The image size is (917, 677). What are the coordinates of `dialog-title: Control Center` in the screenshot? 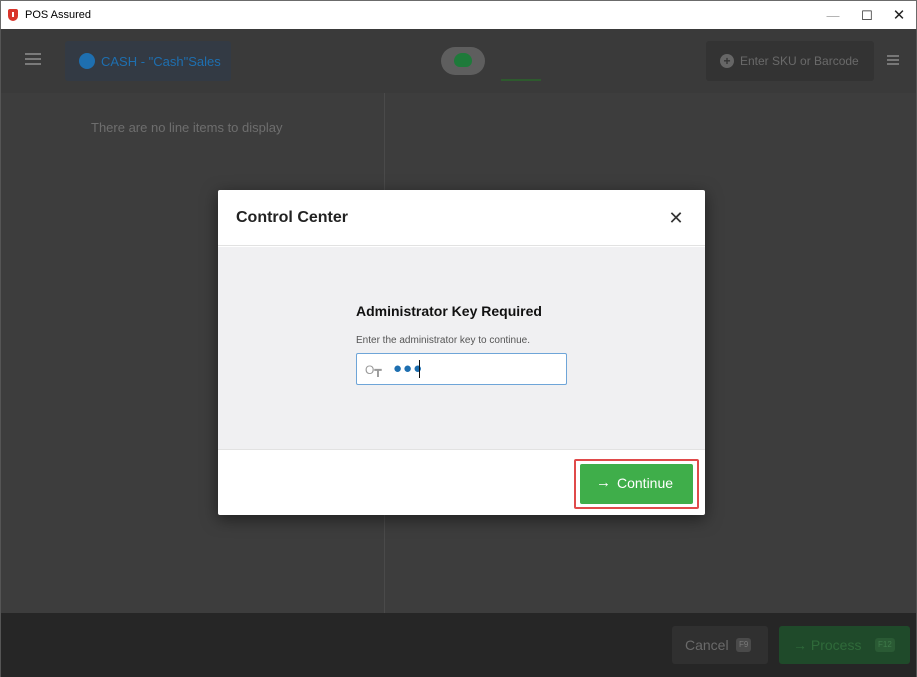 It's located at (292, 217).